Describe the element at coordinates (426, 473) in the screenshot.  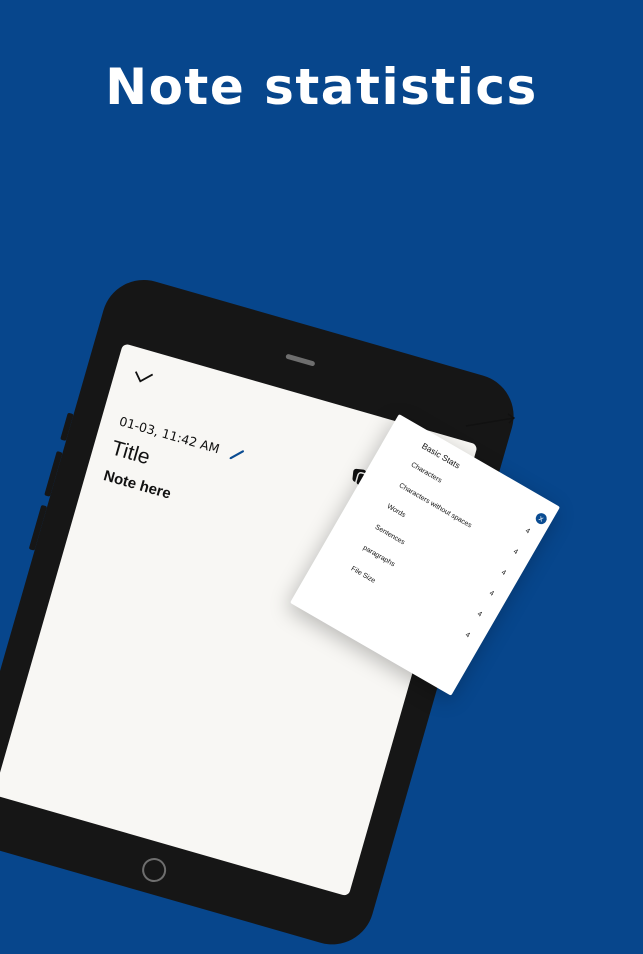
I see `stat-label-characters: Characters` at that location.